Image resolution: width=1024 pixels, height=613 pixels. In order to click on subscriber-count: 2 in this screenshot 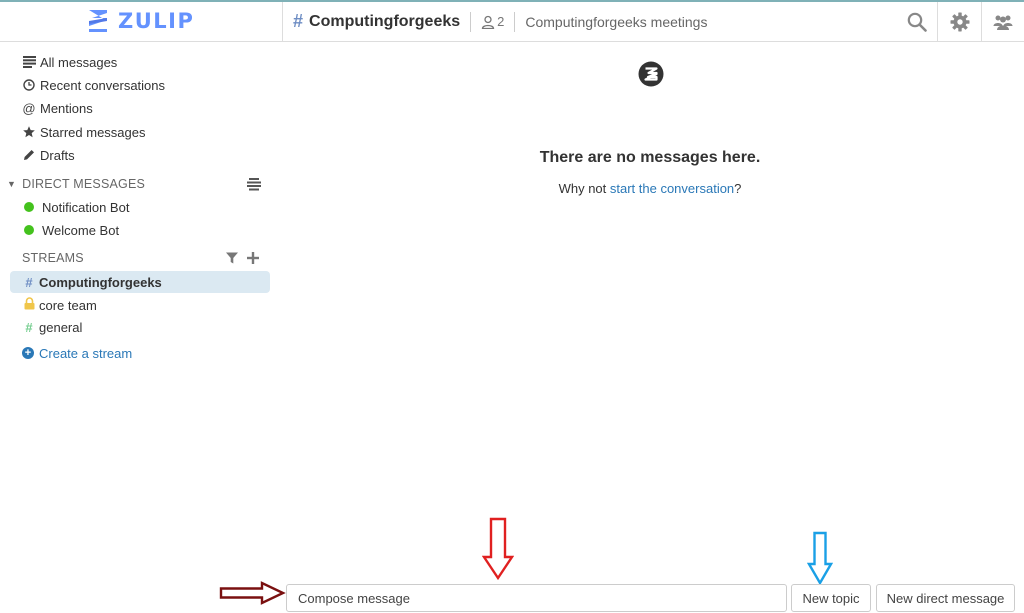, I will do `click(492, 21)`.